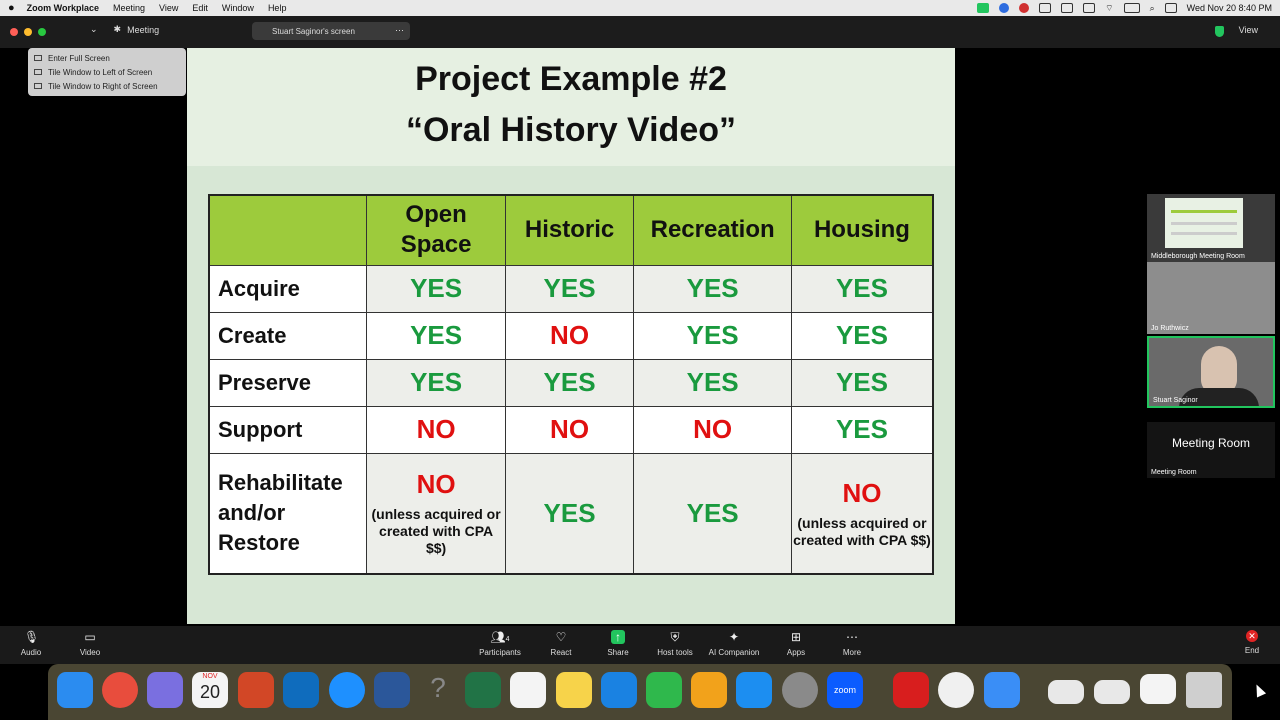 Image resolution: width=1280 pixels, height=720 pixels. I want to click on participants-label: Participants, so click(500, 652).